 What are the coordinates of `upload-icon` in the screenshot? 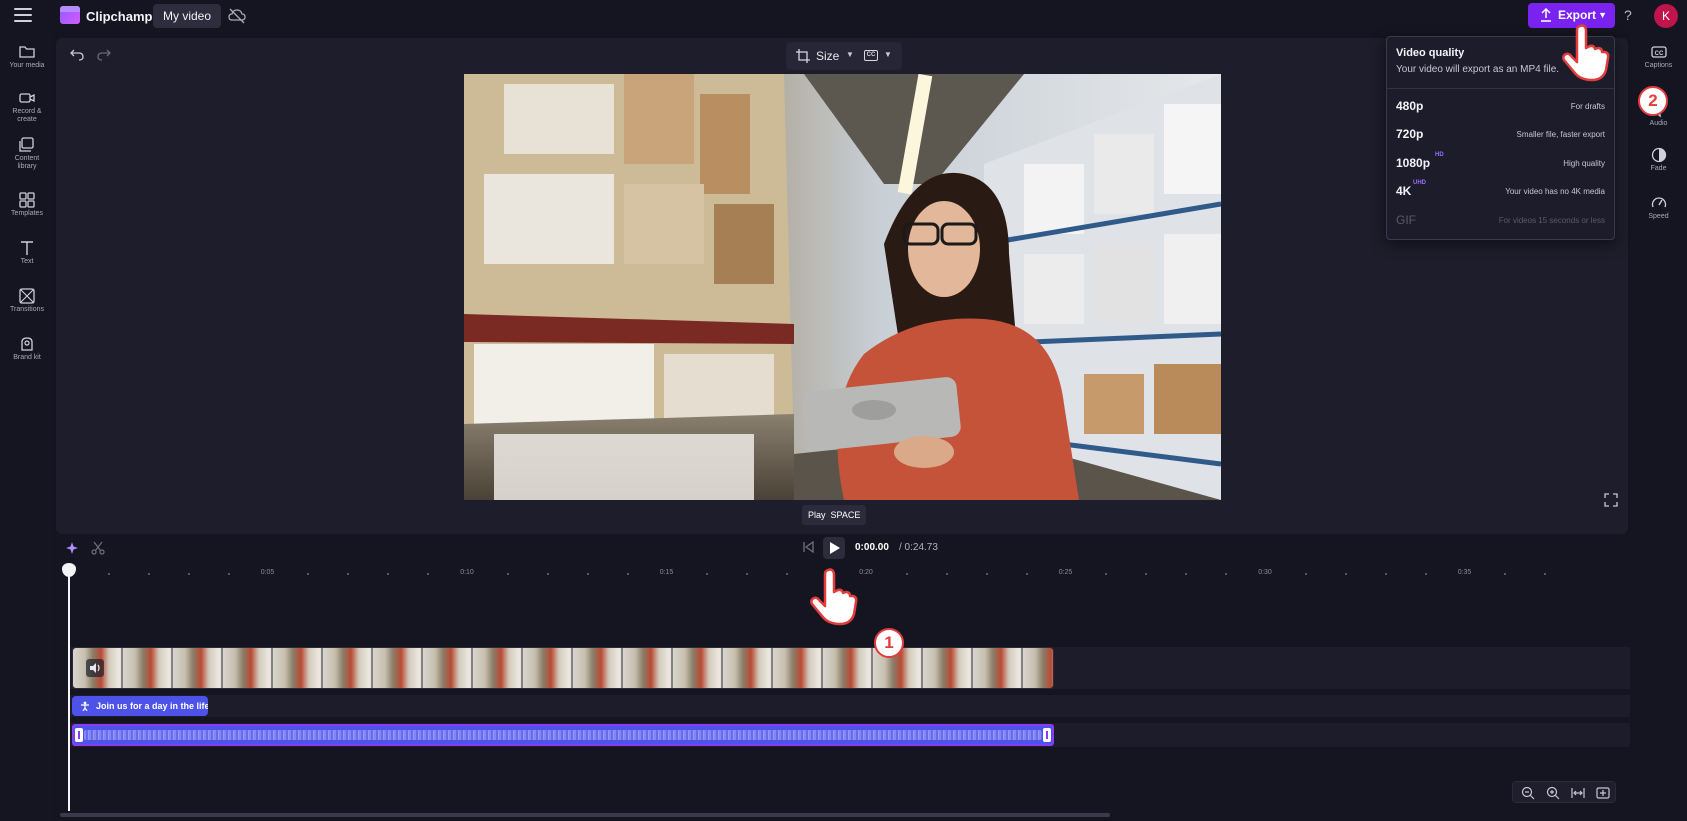 It's located at (1546, 14).